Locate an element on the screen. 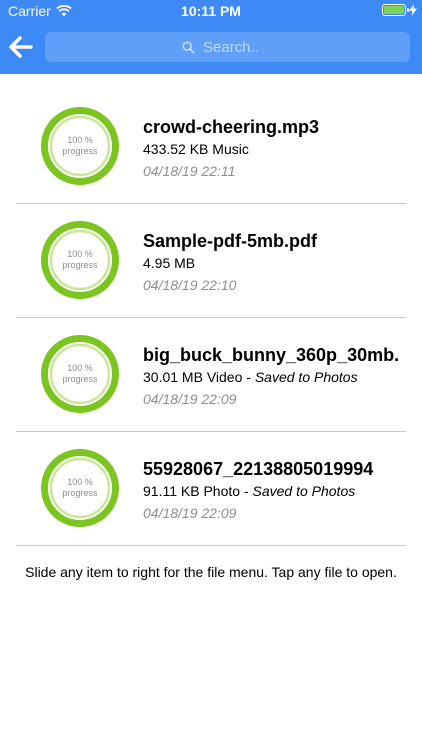 The width and height of the screenshot is (422, 750). file-info: 4.95 MB is located at coordinates (274, 263).